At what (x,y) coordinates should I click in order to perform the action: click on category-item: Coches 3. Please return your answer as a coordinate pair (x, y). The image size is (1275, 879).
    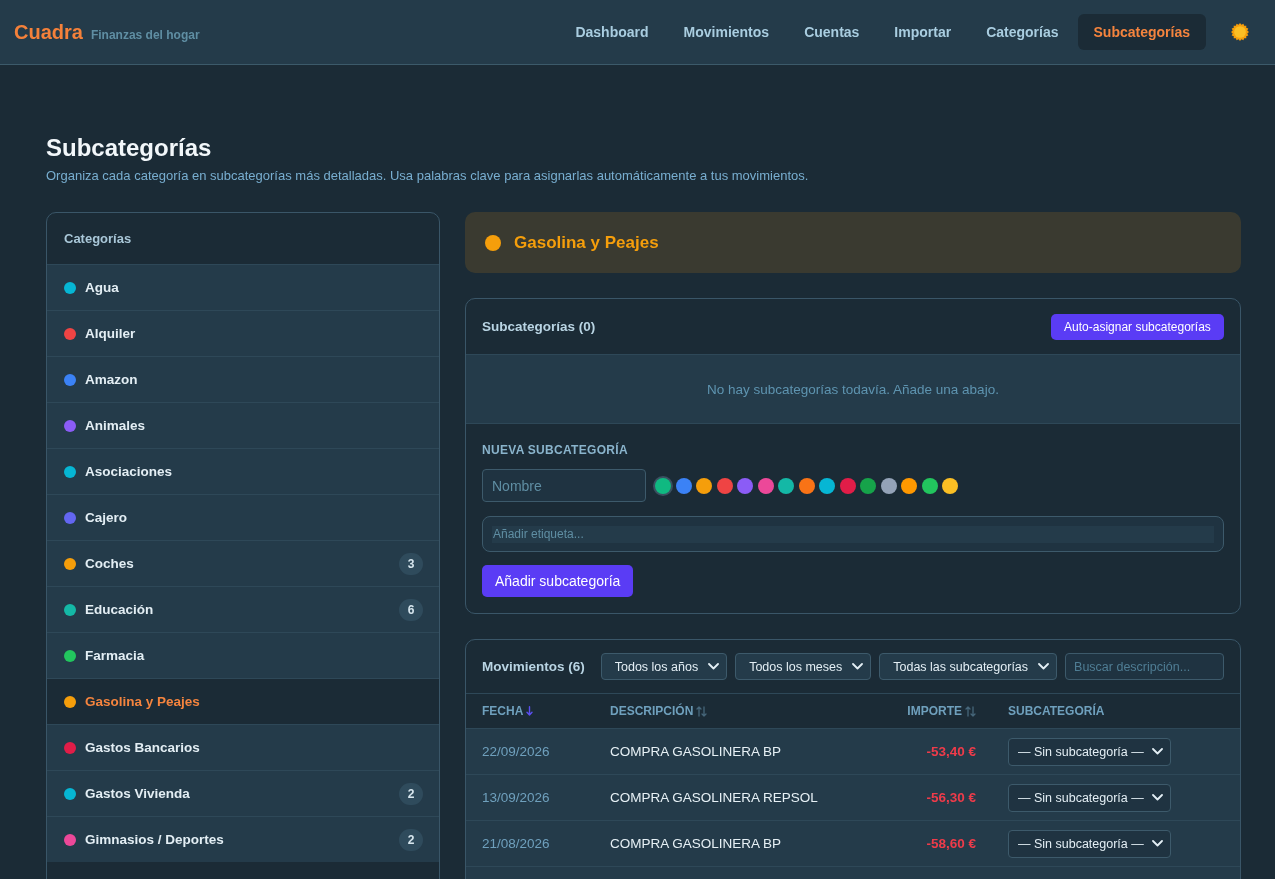
    Looking at the image, I should click on (243, 563).